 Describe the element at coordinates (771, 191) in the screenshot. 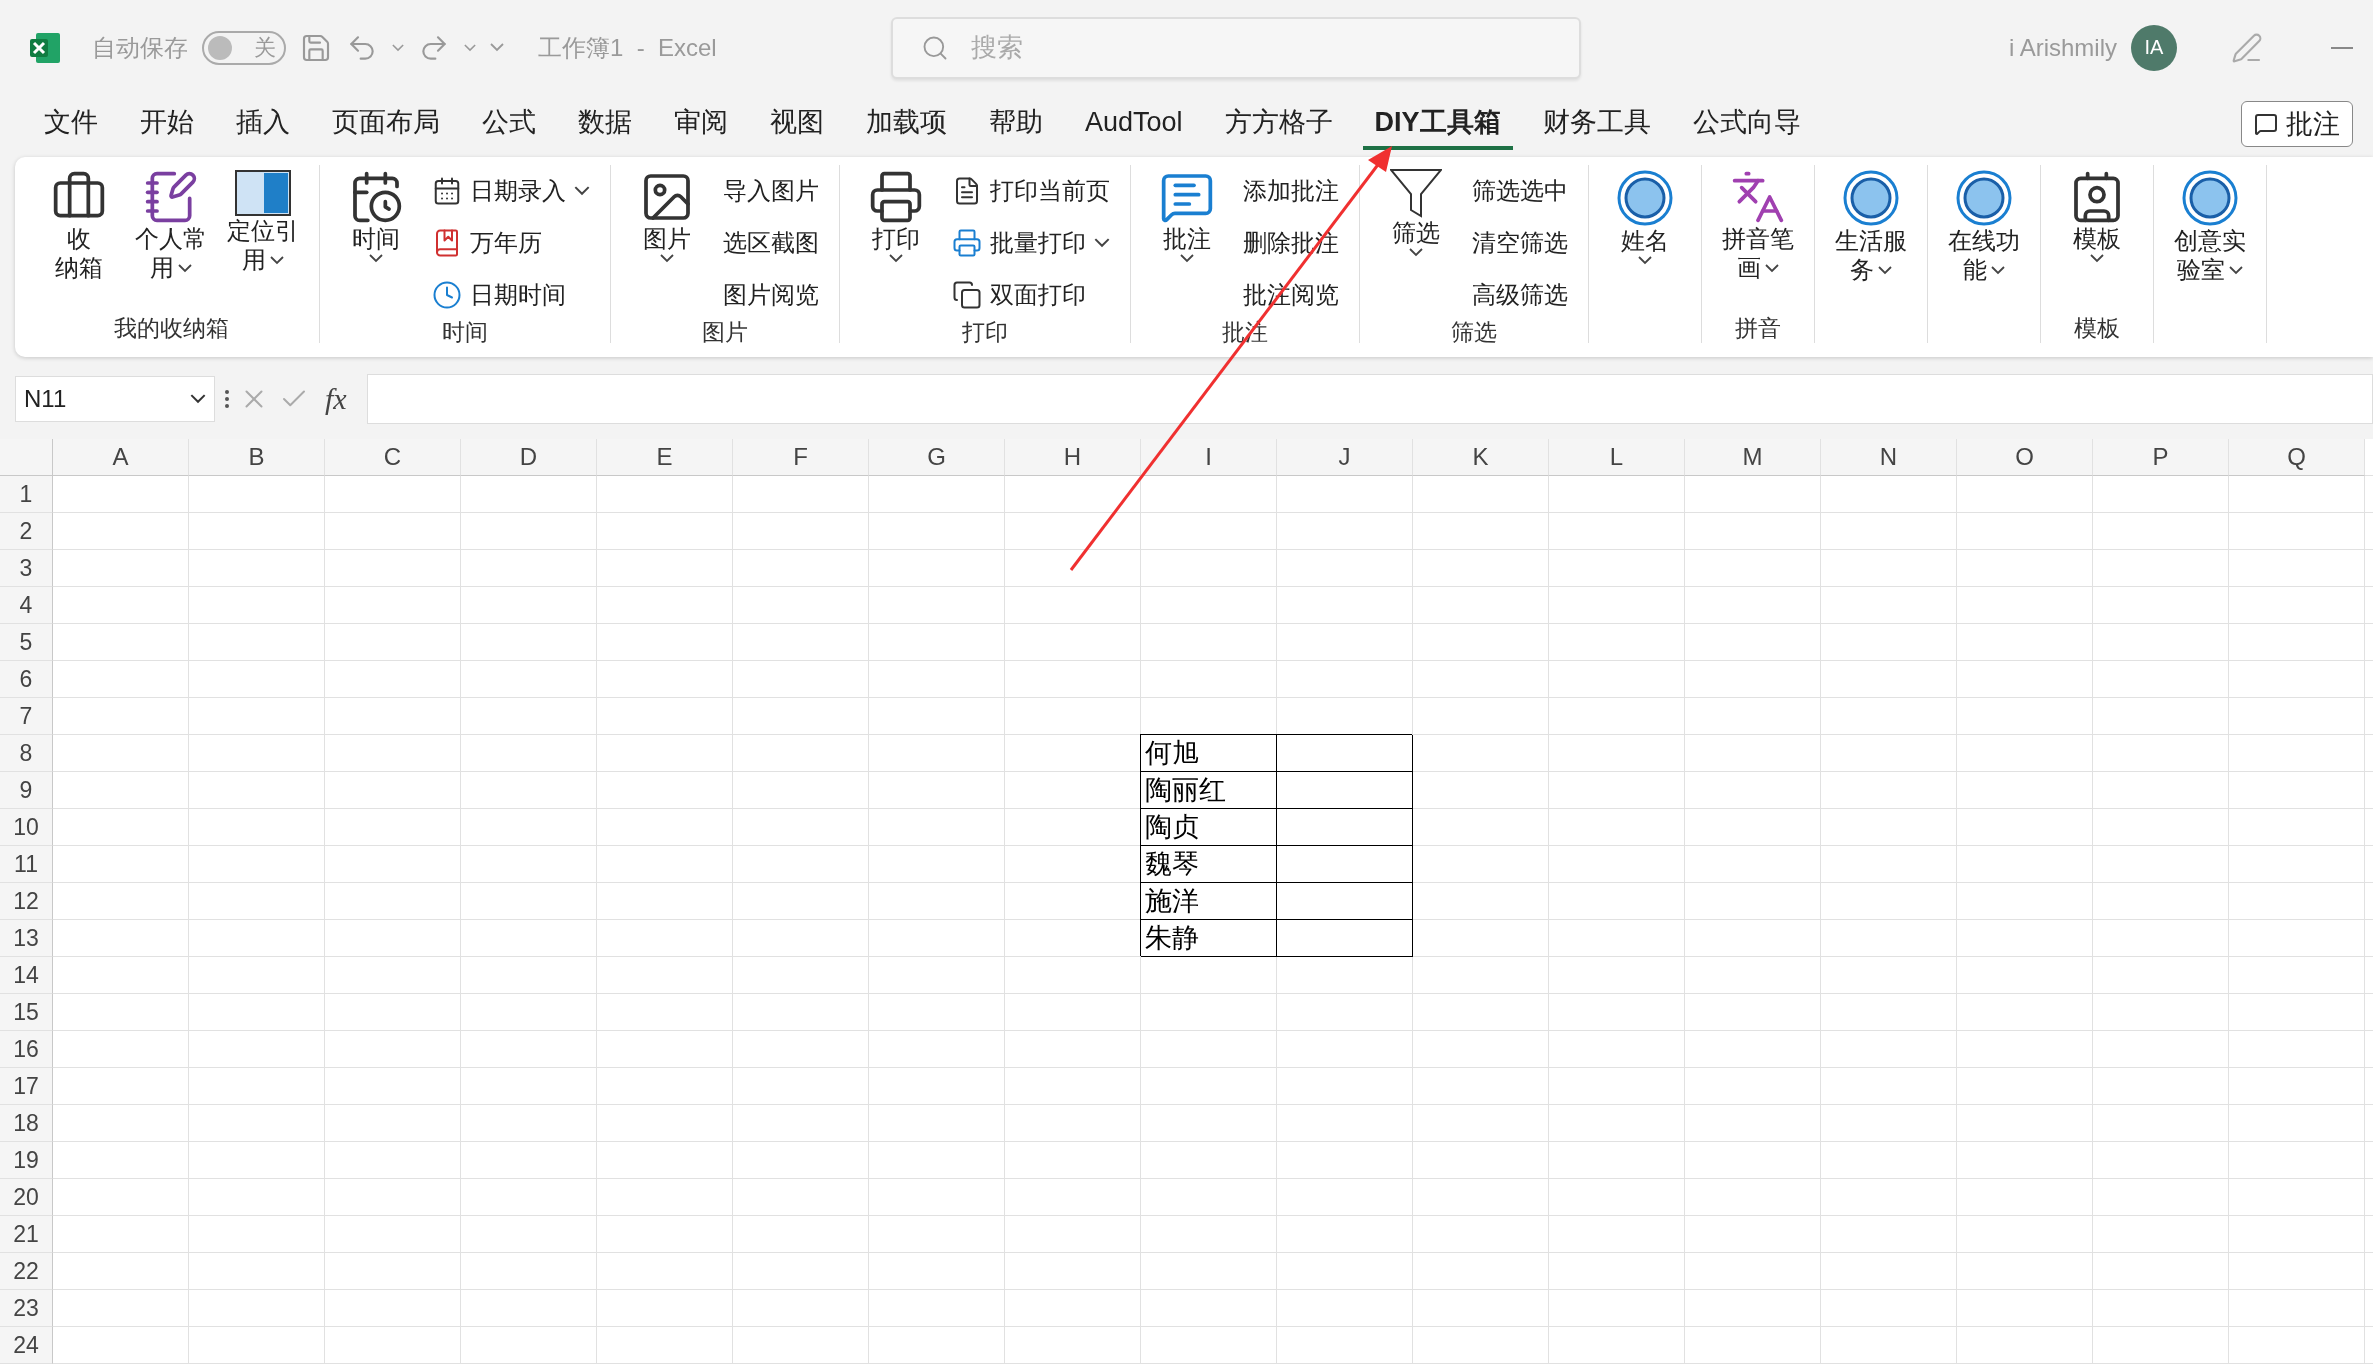

I see `ribbon-button: 导入图片` at that location.